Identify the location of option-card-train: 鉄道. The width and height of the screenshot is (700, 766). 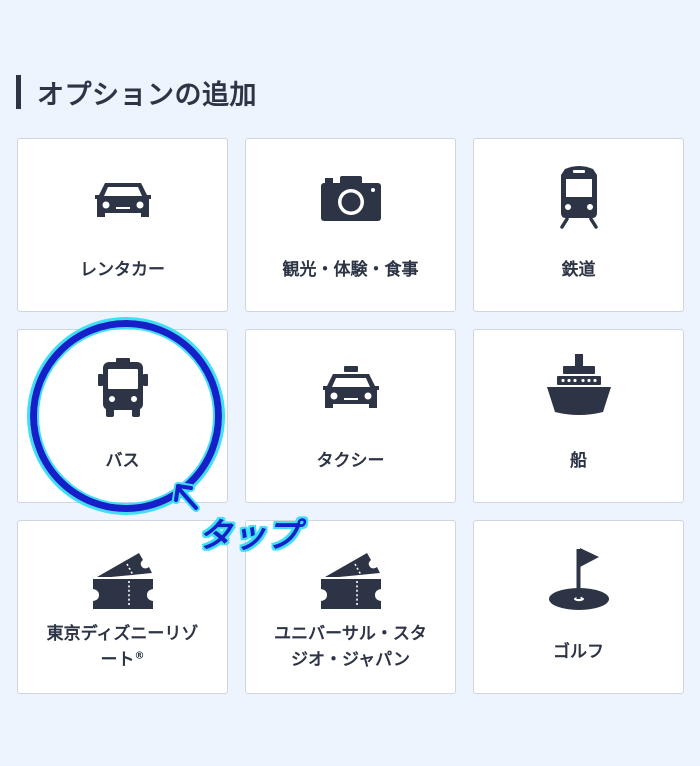
(578, 225).